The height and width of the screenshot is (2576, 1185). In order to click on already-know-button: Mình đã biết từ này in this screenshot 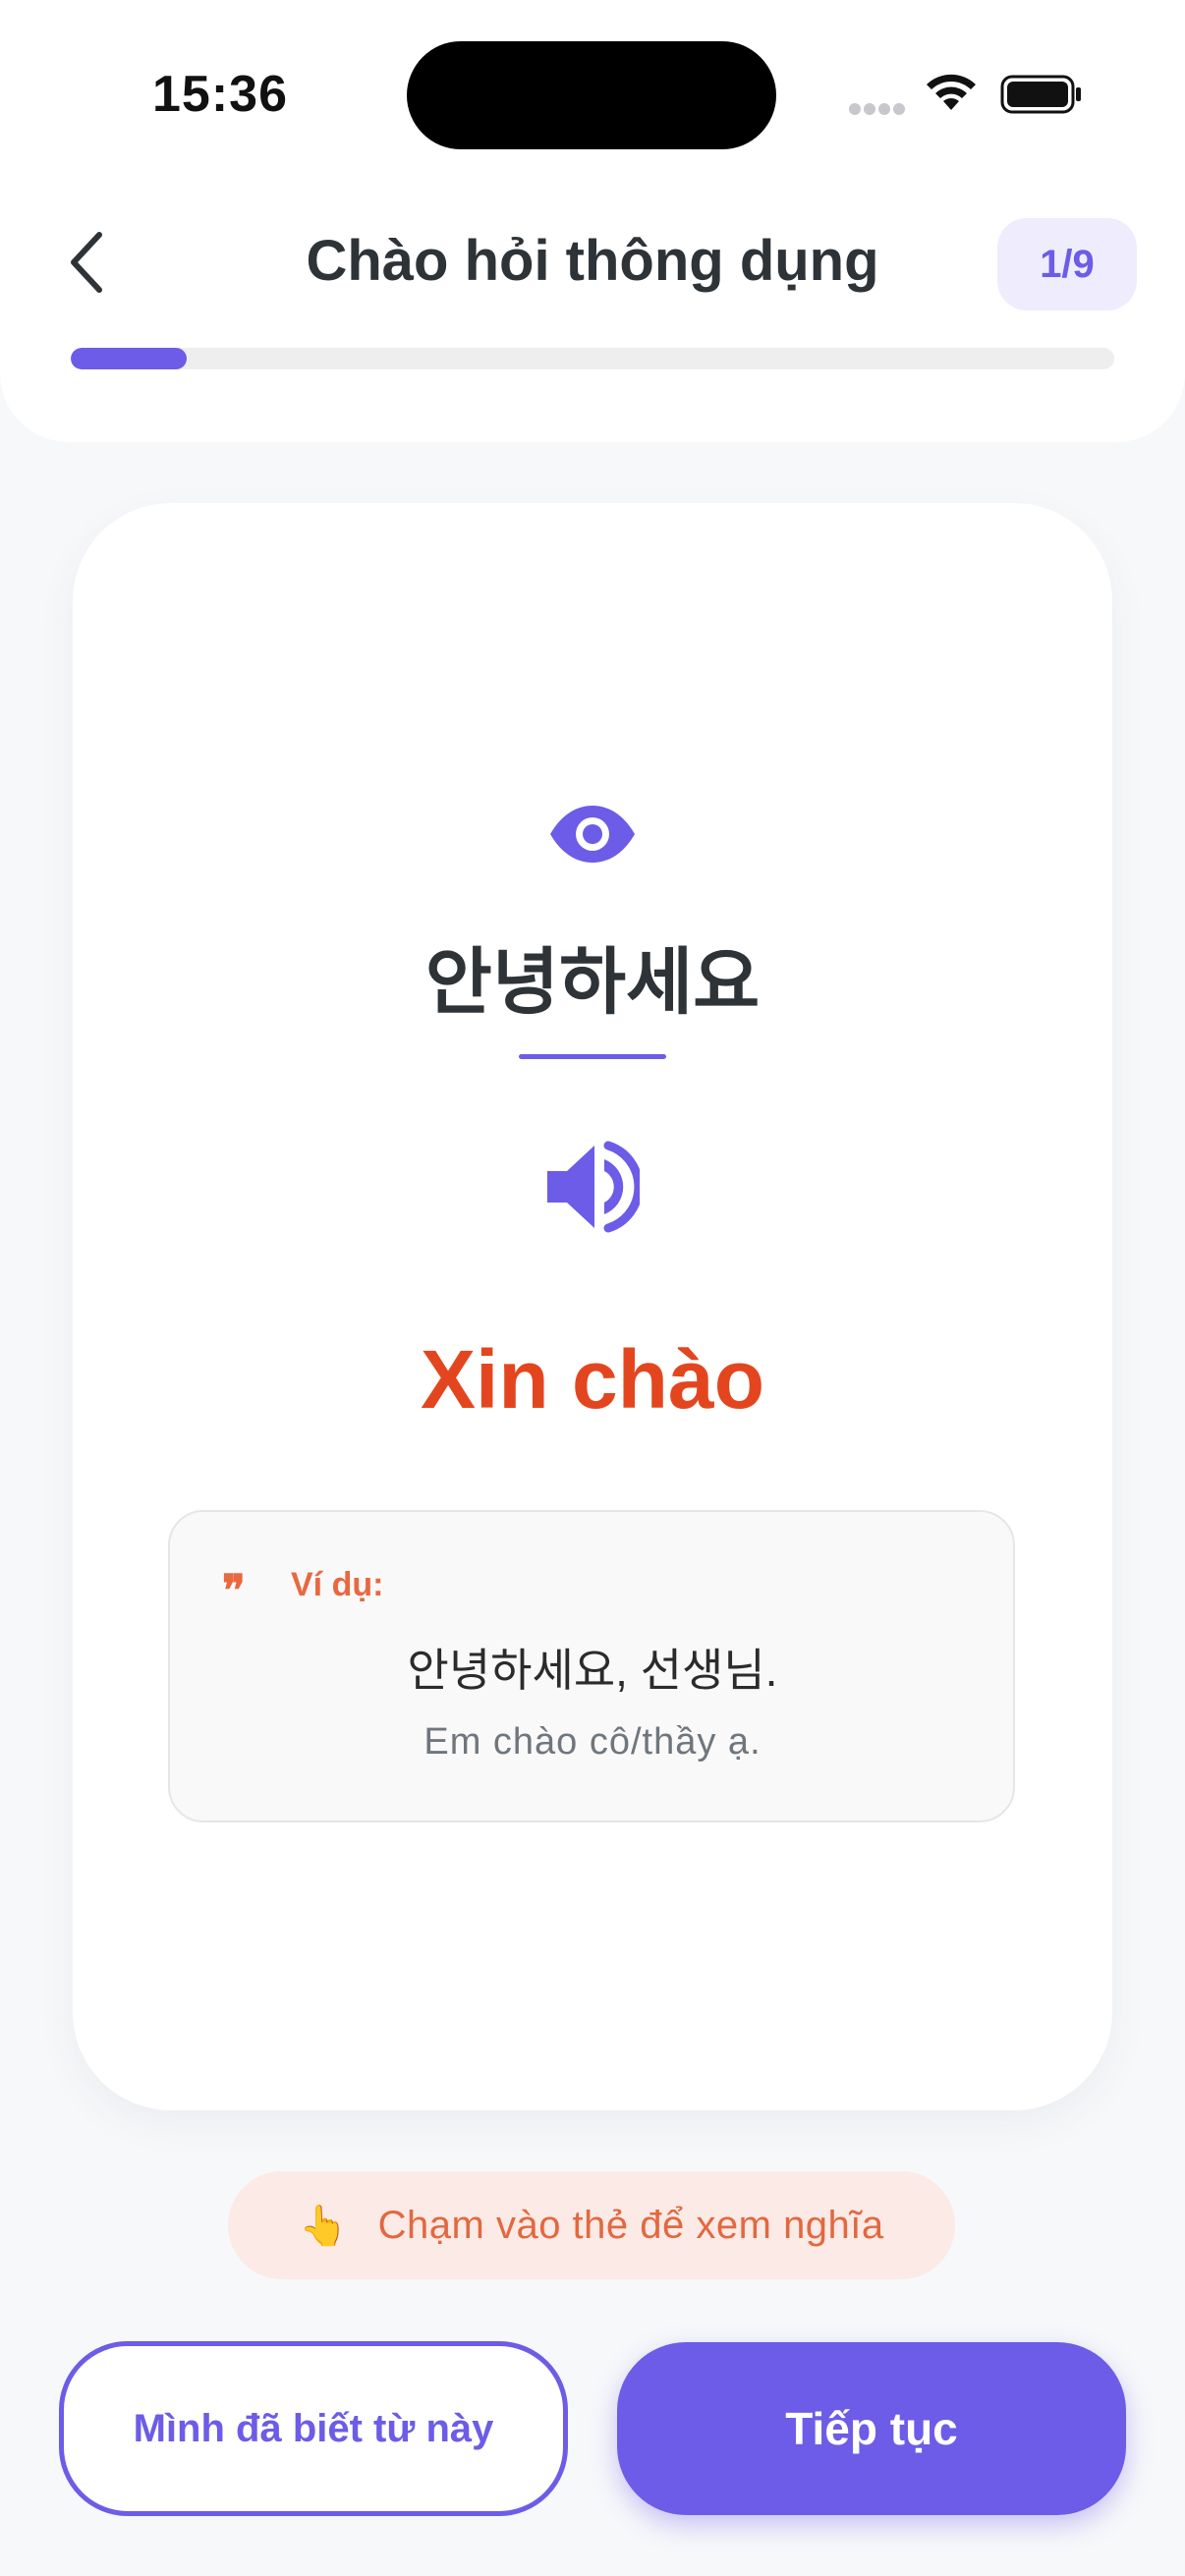, I will do `click(314, 2428)`.